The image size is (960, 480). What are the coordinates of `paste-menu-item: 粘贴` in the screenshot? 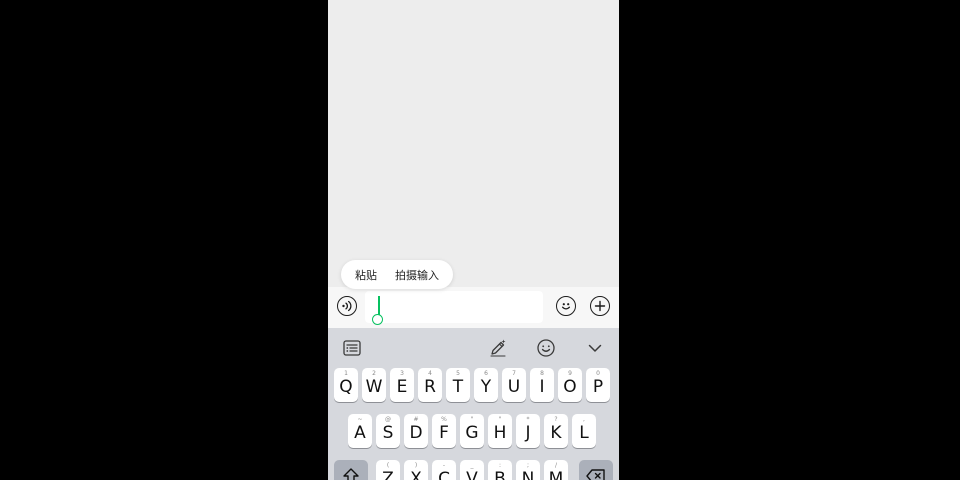 It's located at (366, 275).